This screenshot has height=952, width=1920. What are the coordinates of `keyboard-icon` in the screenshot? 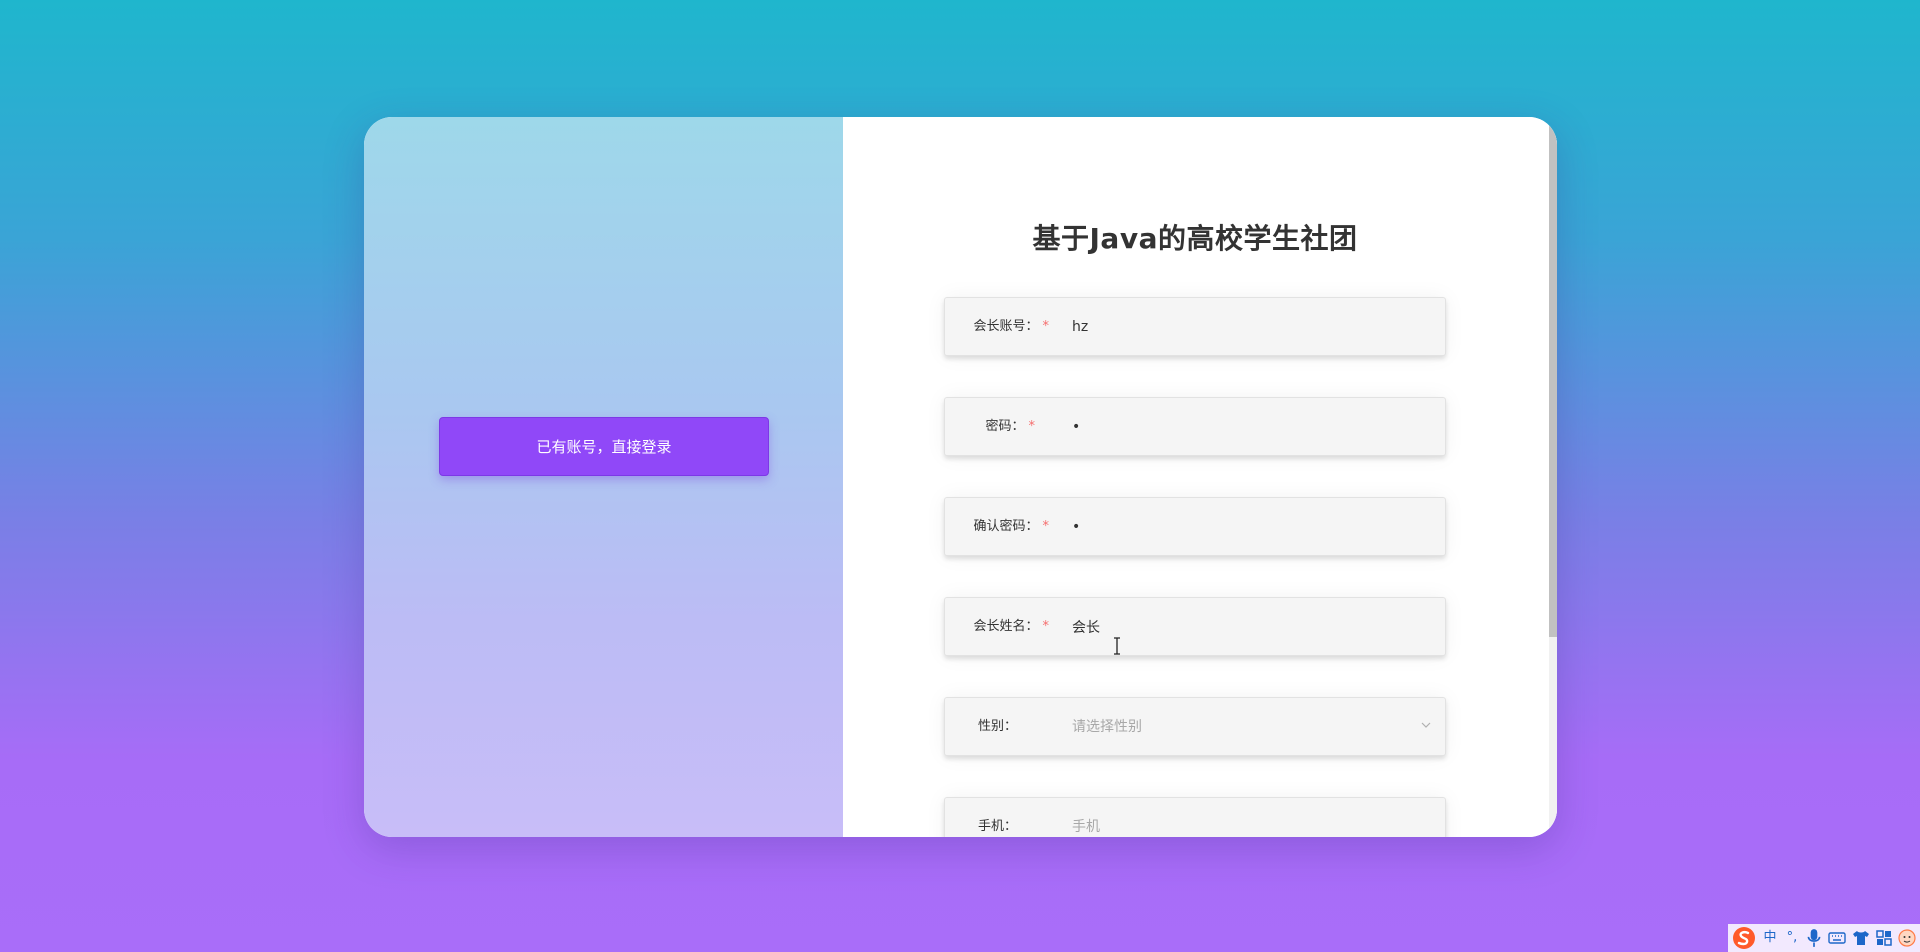 It's located at (1837, 938).